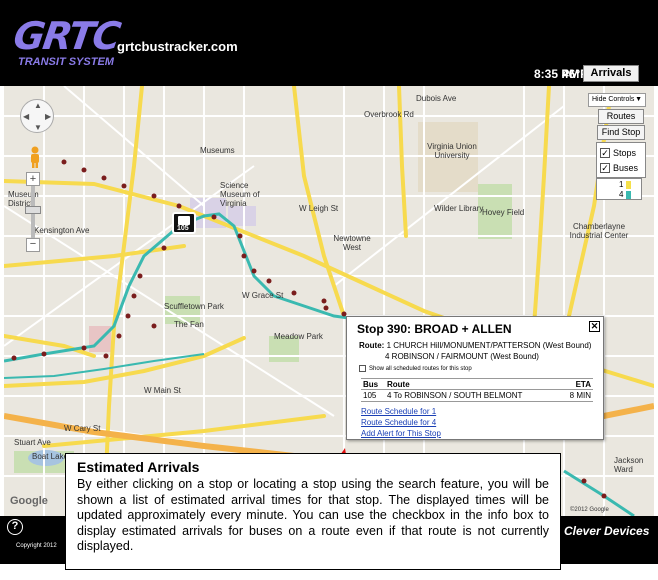 Image resolution: width=658 pixels, height=580 pixels. What do you see at coordinates (194, 306) in the screenshot?
I see `map-label-scuffletown-park: Scuffletown Park` at bounding box center [194, 306].